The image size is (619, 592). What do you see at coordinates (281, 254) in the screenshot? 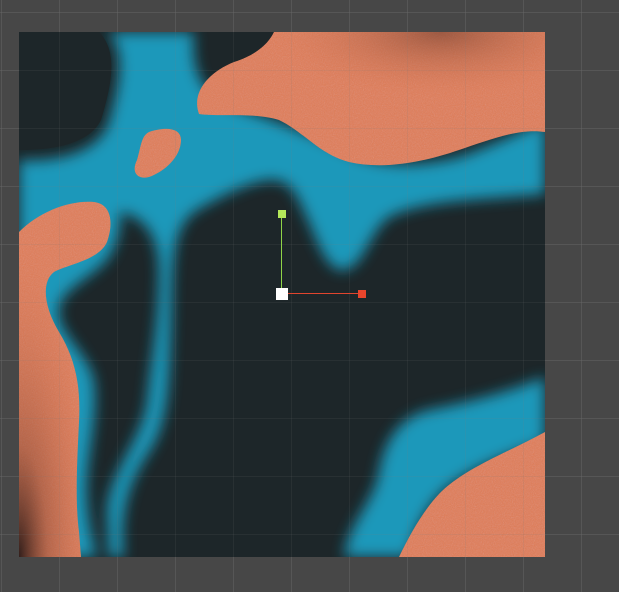
I see `y-axis-line` at bounding box center [281, 254].